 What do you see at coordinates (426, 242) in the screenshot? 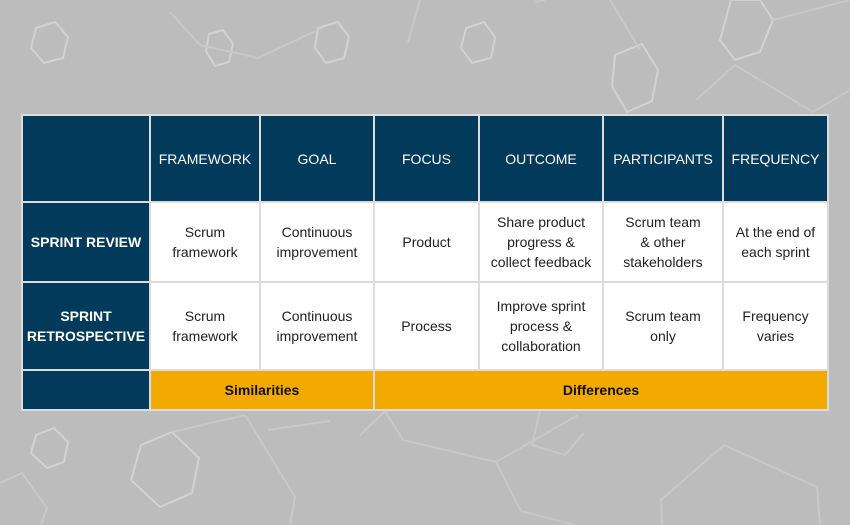
I see `review-focus-cell: Product` at bounding box center [426, 242].